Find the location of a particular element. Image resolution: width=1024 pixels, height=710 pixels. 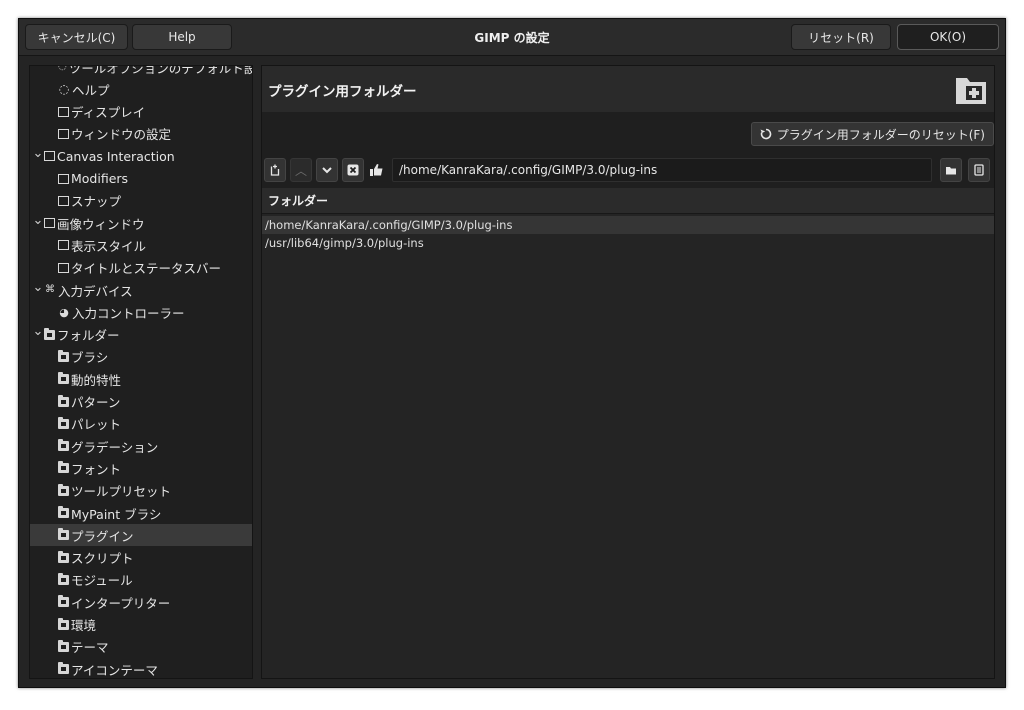

folders-icon is located at coordinates (49, 333).